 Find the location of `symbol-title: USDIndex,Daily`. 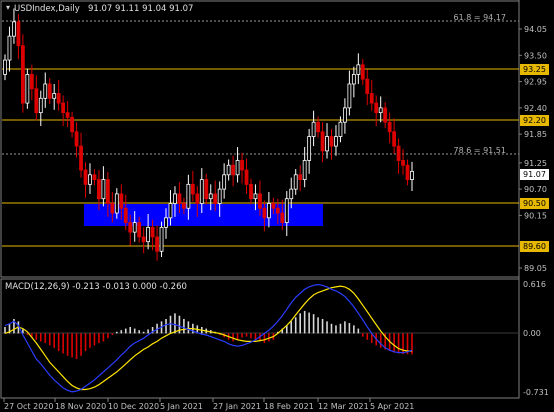

symbol-title: USDIndex,Daily is located at coordinates (47, 9).